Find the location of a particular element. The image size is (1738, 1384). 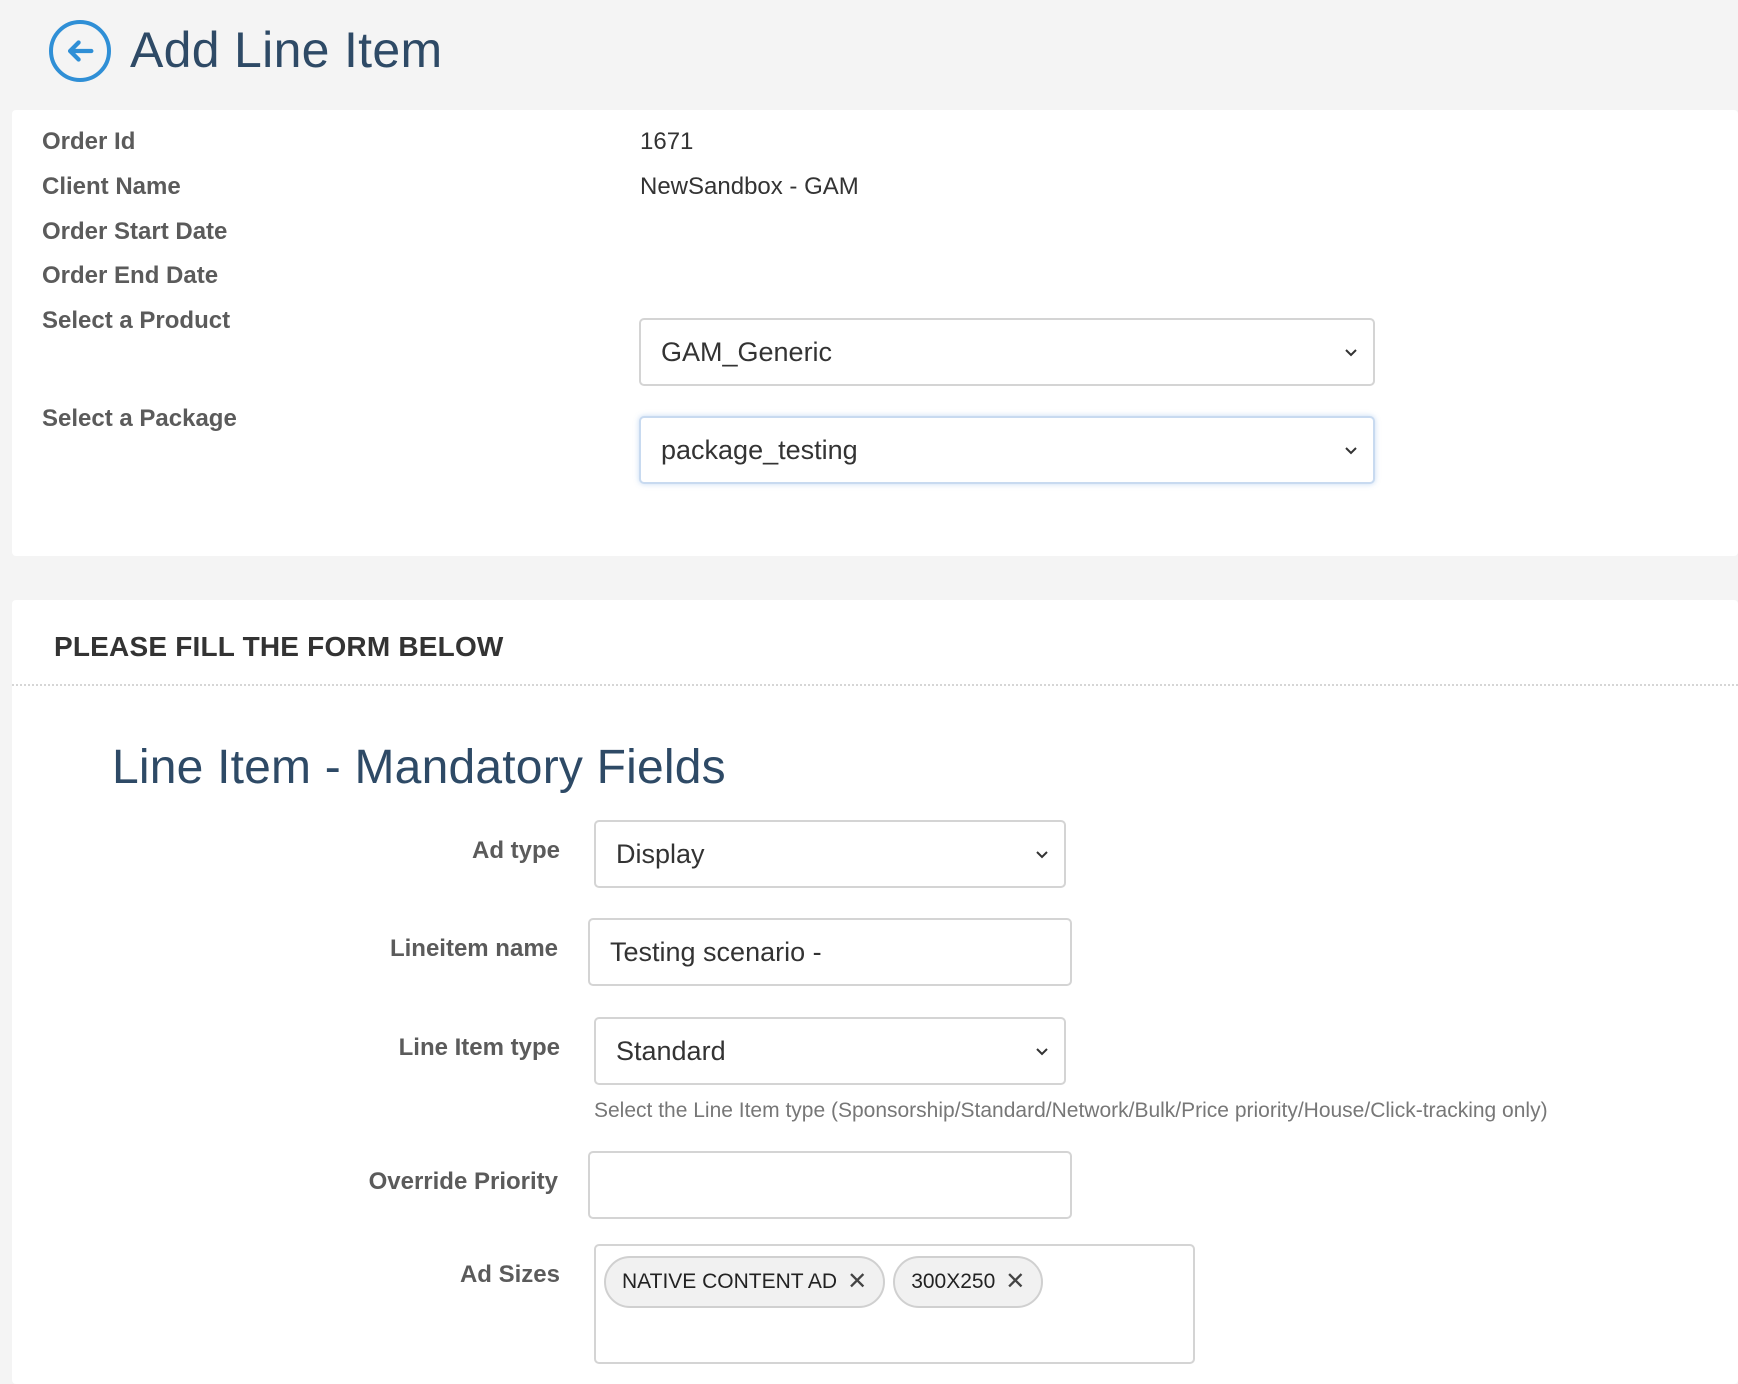

line-item-type-label: Line Item type is located at coordinates (479, 1047).